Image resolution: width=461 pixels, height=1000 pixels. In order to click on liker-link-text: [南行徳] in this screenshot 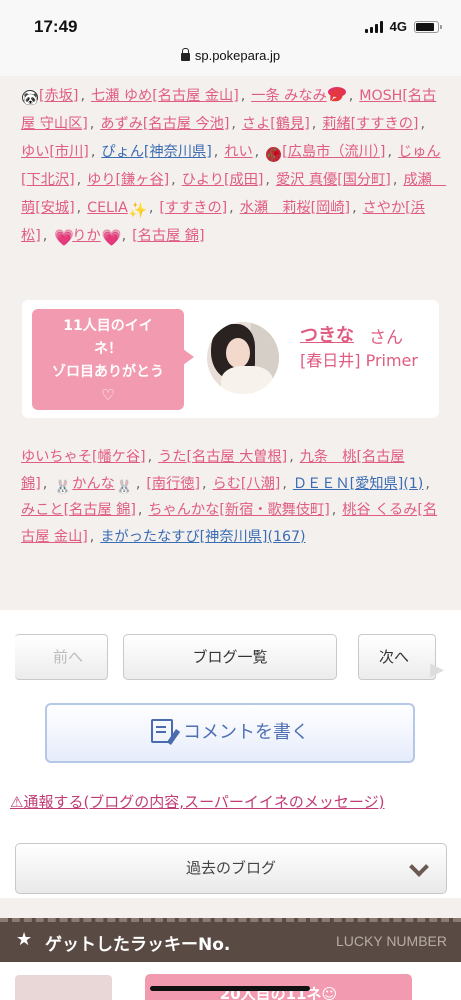, I will do `click(173, 483)`.